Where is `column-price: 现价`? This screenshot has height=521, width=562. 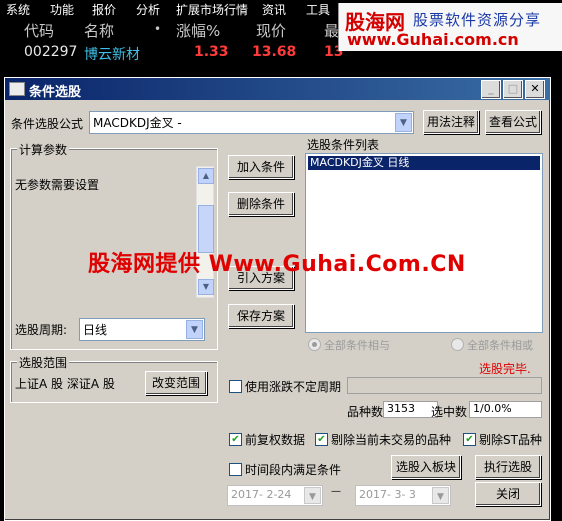 column-price: 现价 is located at coordinates (271, 30).